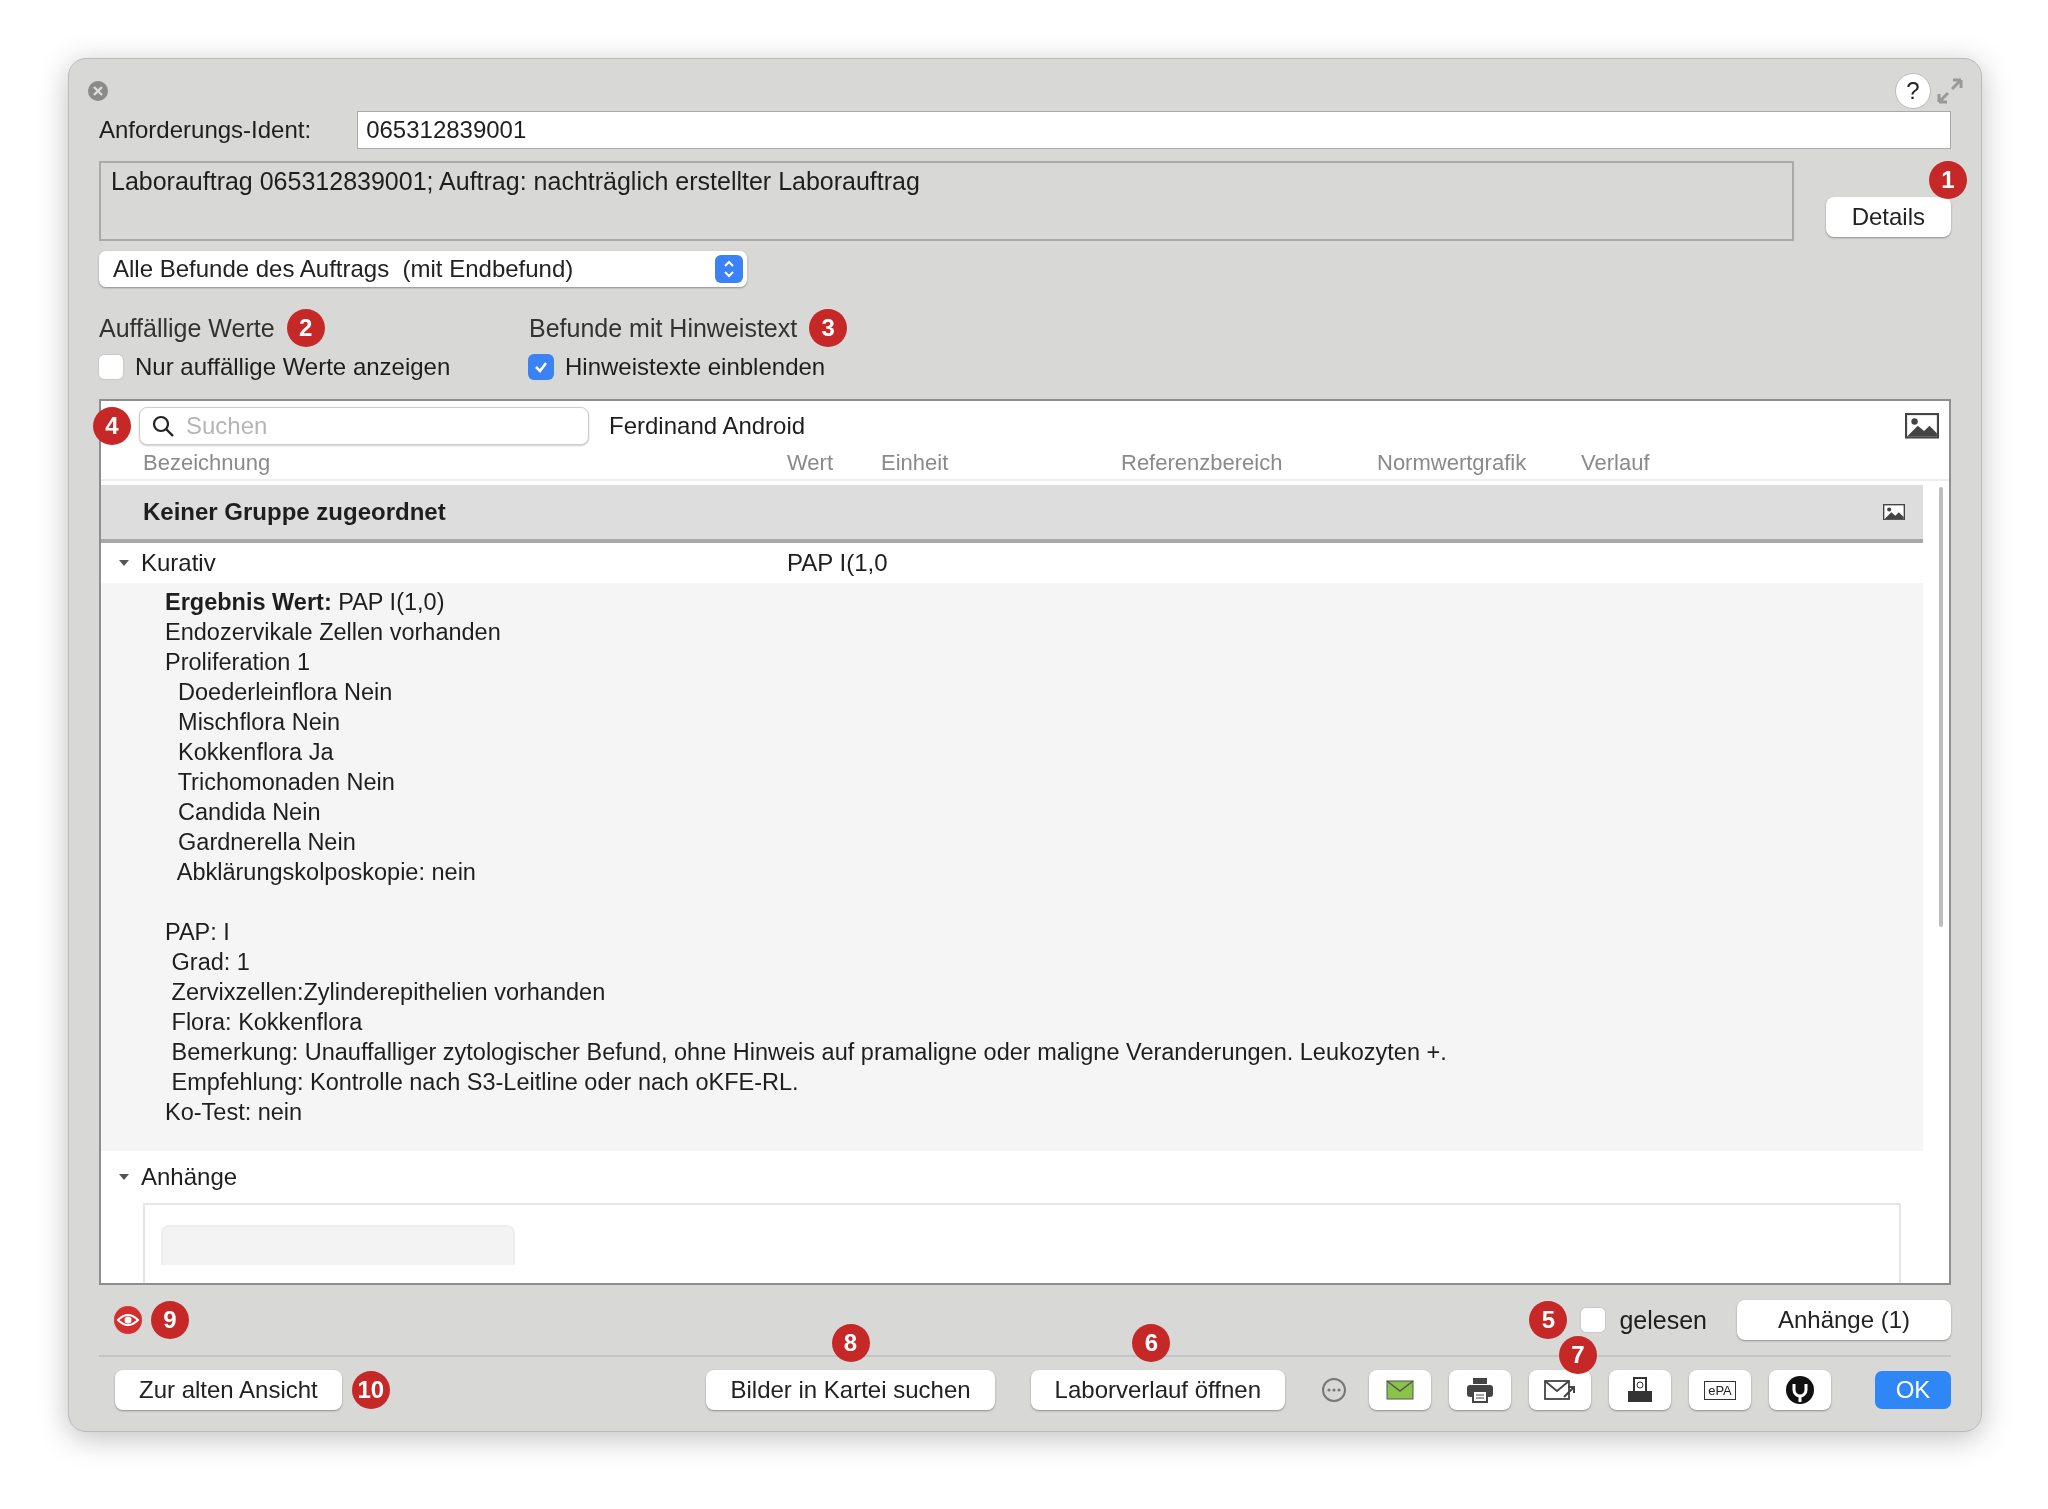 The width and height of the screenshot is (2048, 1509). I want to click on ok-button: OK, so click(1913, 1390).